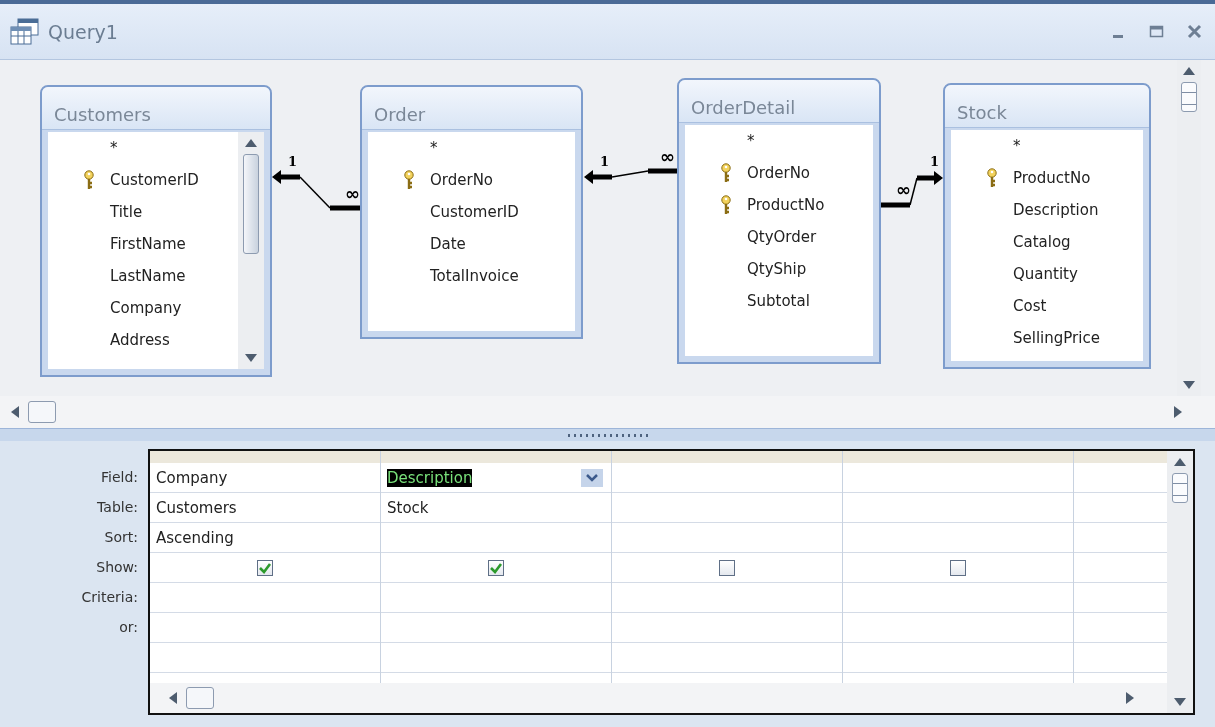 The image size is (1215, 727). Describe the element at coordinates (1056, 338) in the screenshot. I see `field-name: SellingPrice` at that location.